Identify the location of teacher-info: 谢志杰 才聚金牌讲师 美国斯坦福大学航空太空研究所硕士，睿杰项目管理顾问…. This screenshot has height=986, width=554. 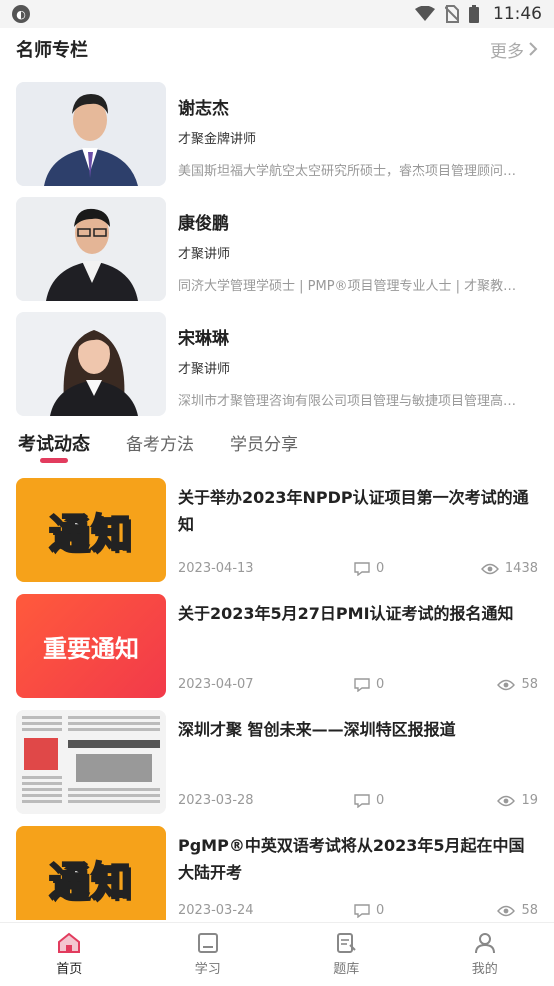
(358, 134).